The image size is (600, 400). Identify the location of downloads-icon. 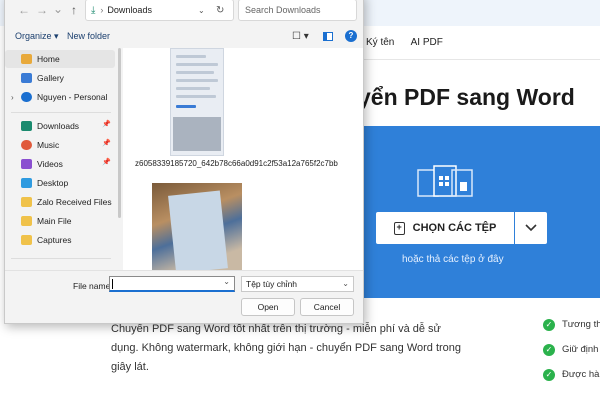
(26, 126).